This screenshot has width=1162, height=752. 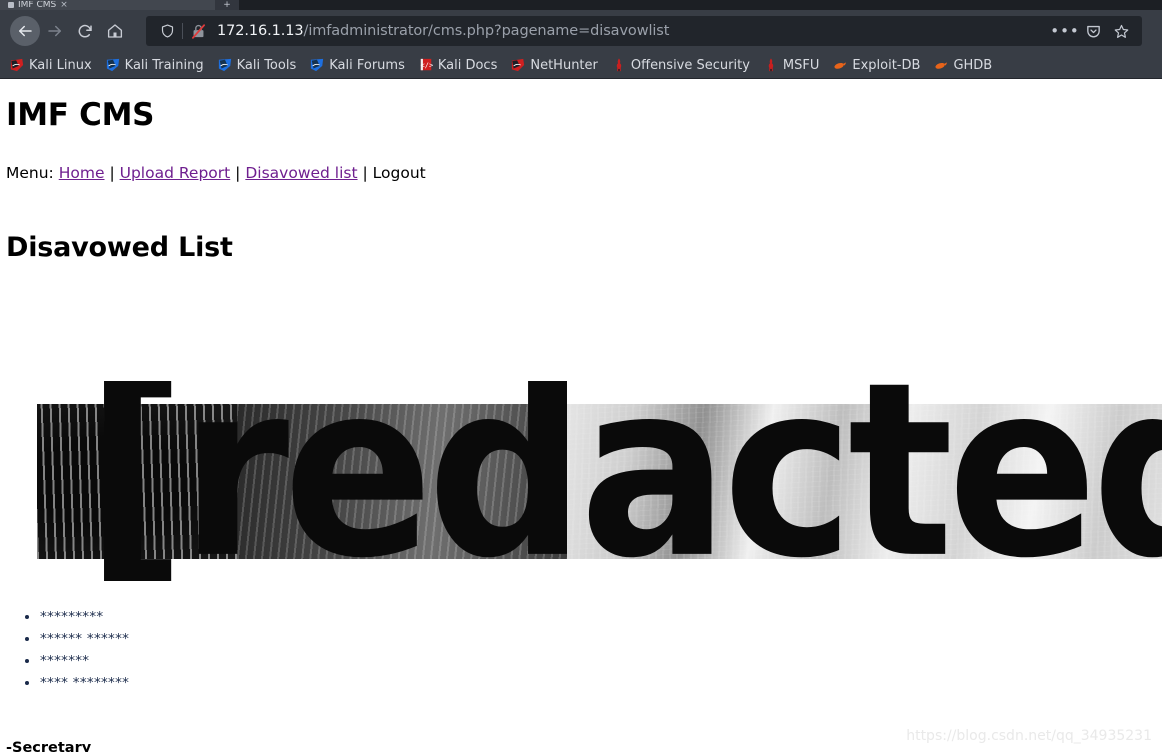 What do you see at coordinates (260, 31) in the screenshot?
I see `url-host: 172.16.1.13` at bounding box center [260, 31].